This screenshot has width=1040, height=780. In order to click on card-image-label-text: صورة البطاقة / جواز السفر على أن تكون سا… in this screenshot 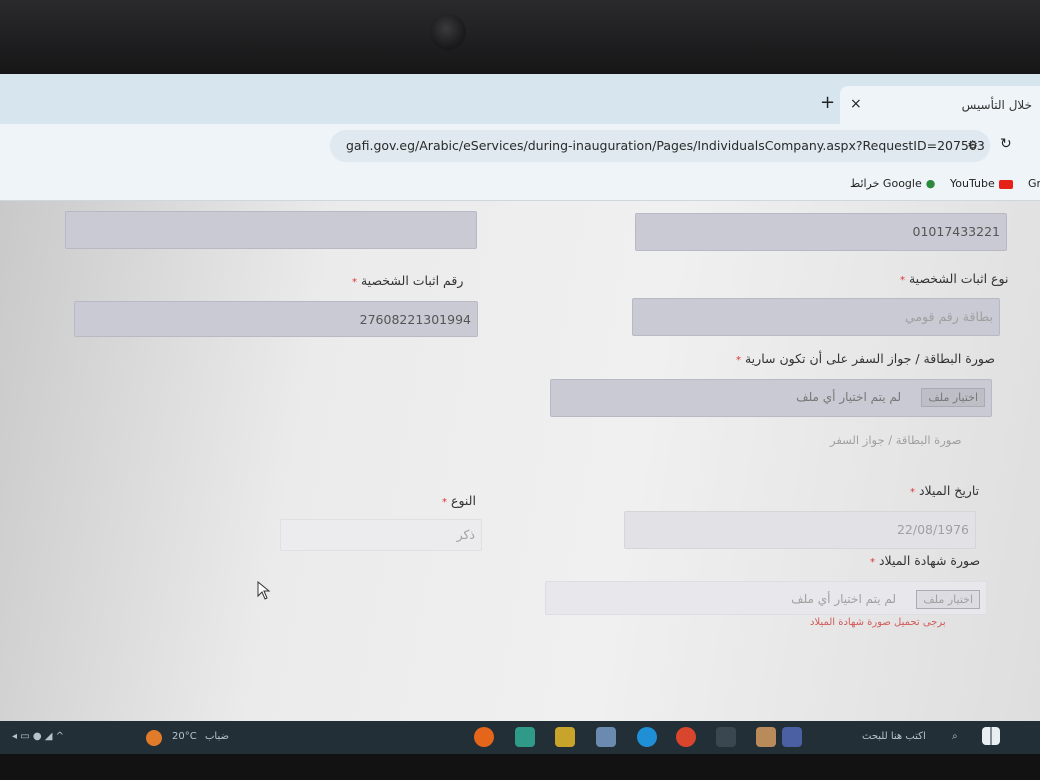, I will do `click(869, 358)`.